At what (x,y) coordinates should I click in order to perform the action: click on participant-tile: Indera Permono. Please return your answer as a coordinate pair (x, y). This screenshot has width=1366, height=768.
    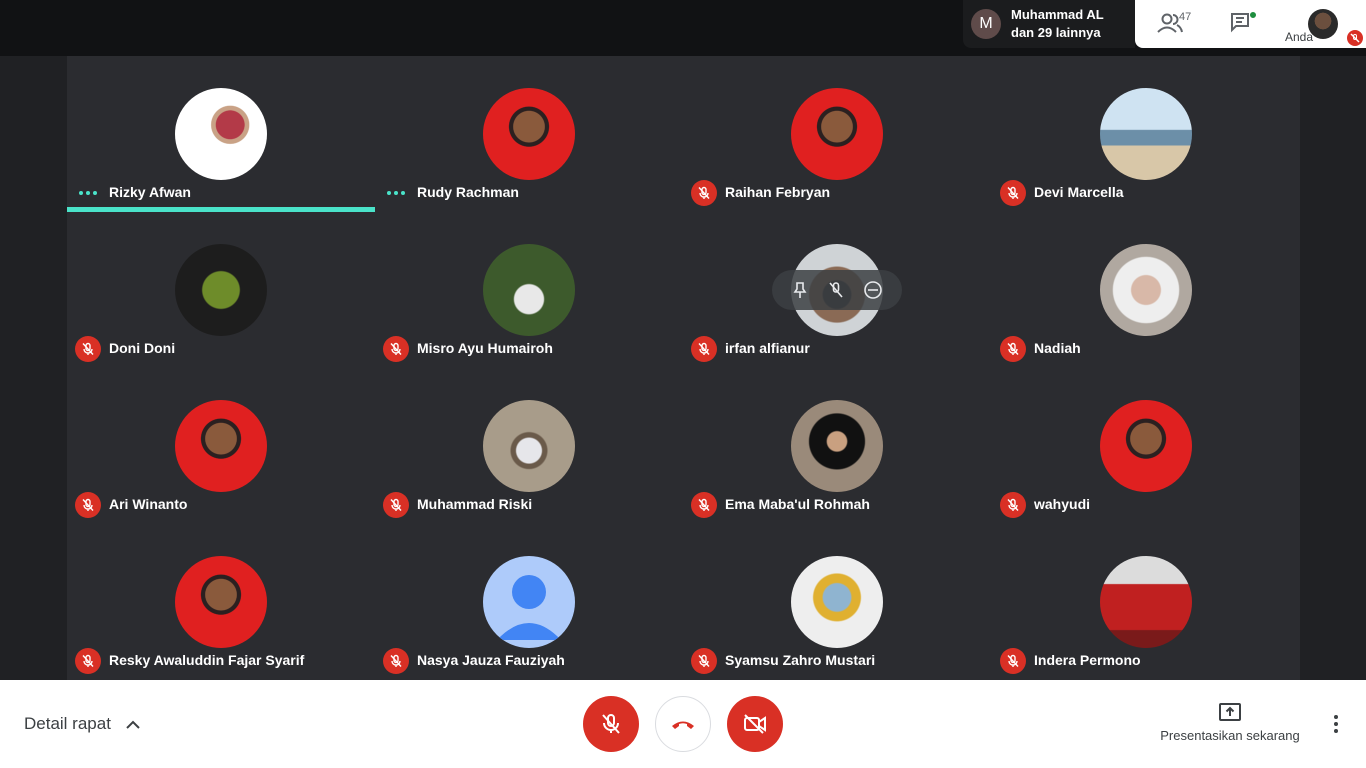
    Looking at the image, I should click on (1146, 602).